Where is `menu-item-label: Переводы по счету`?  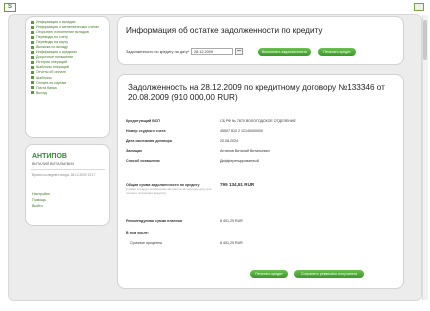
menu-item-label: Переводы по счету is located at coordinates (52, 37).